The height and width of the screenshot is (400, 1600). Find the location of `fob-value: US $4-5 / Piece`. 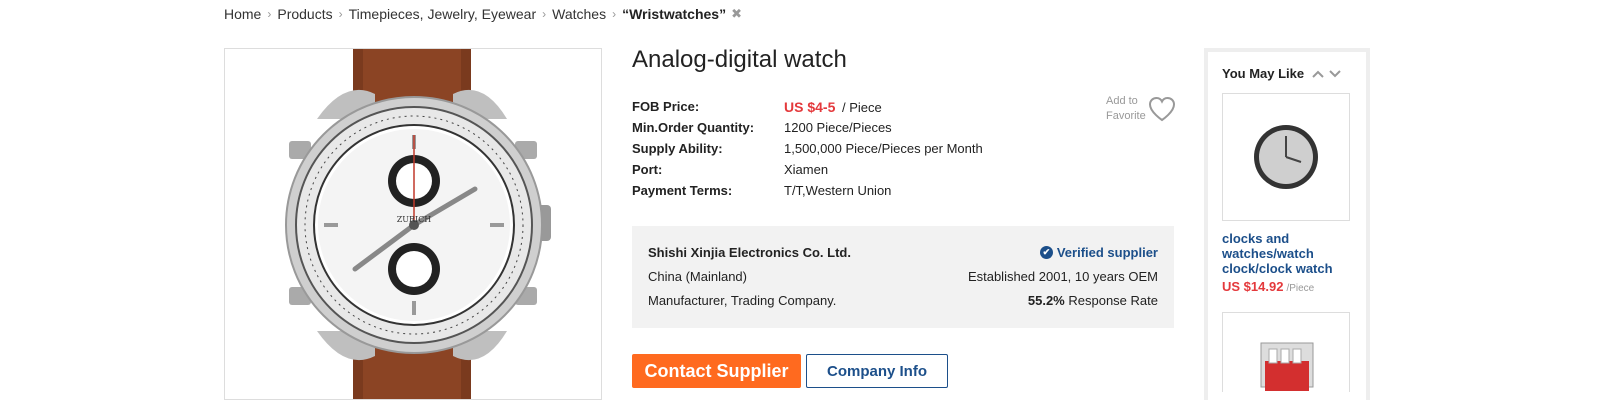

fob-value: US $4-5 / Piece is located at coordinates (833, 107).